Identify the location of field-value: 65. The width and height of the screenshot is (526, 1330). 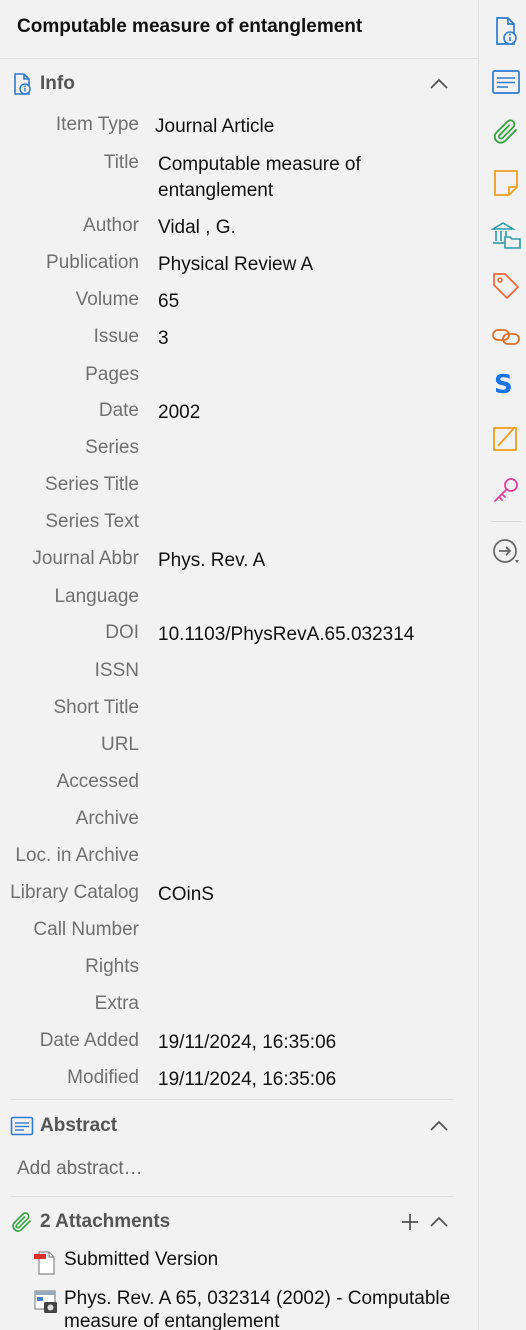
(308, 302).